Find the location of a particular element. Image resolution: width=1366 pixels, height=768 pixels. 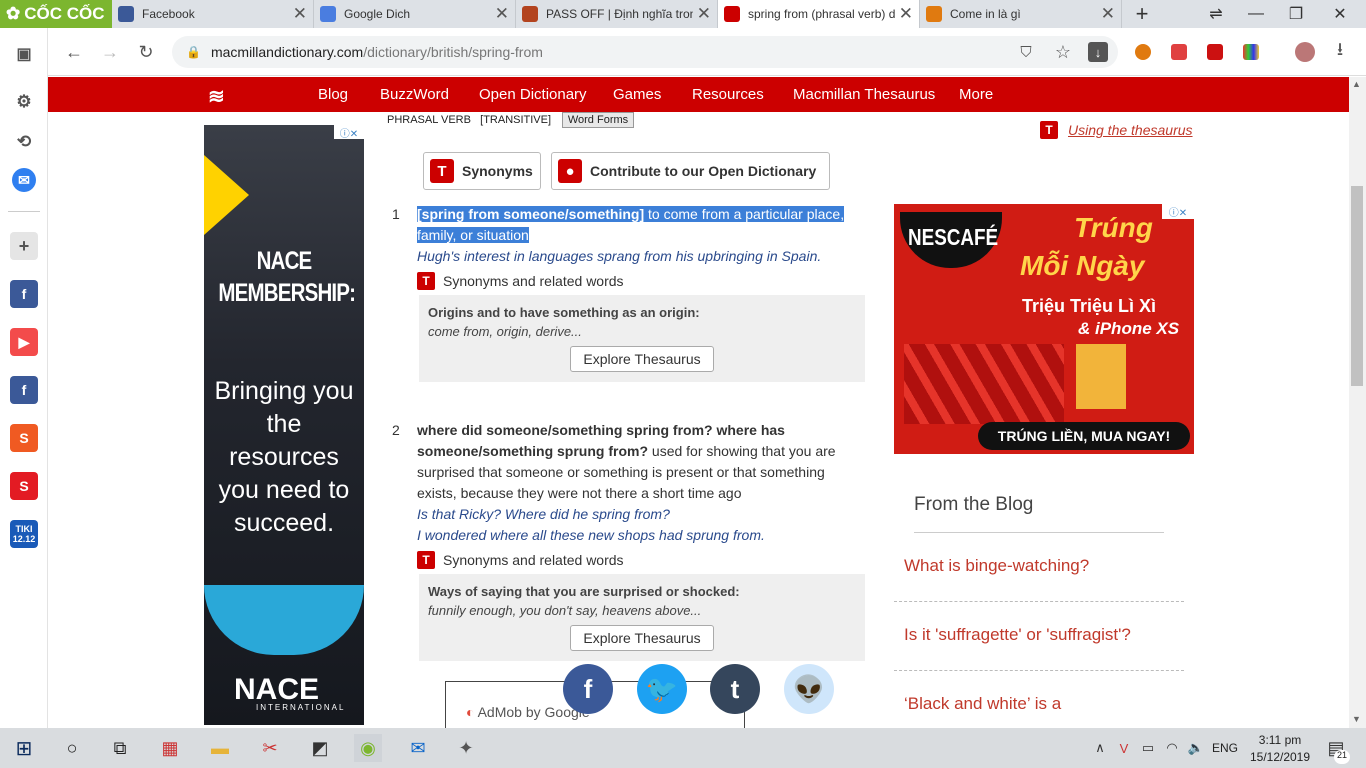

nav-games: Games is located at coordinates (637, 94).